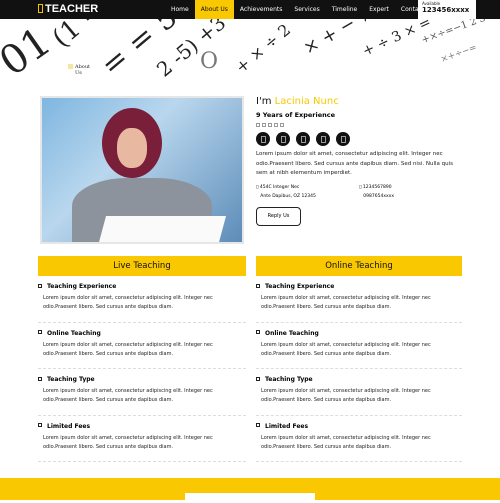  Describe the element at coordinates (214, 9) in the screenshot. I see `nav-about-us: About Us` at that location.